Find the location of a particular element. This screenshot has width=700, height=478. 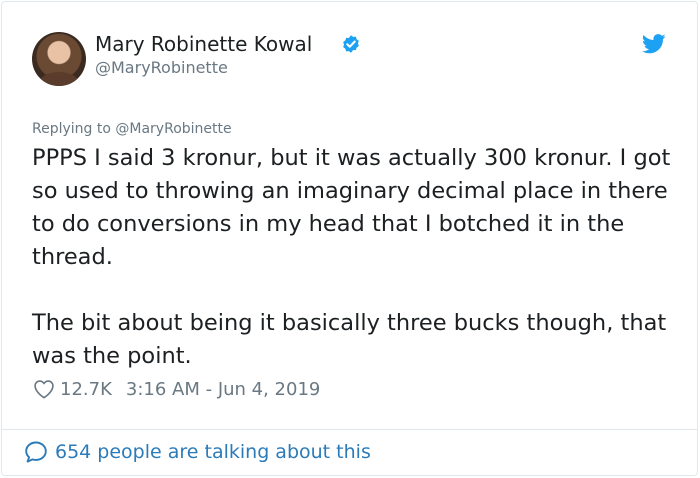

avatar is located at coordinates (59, 59).